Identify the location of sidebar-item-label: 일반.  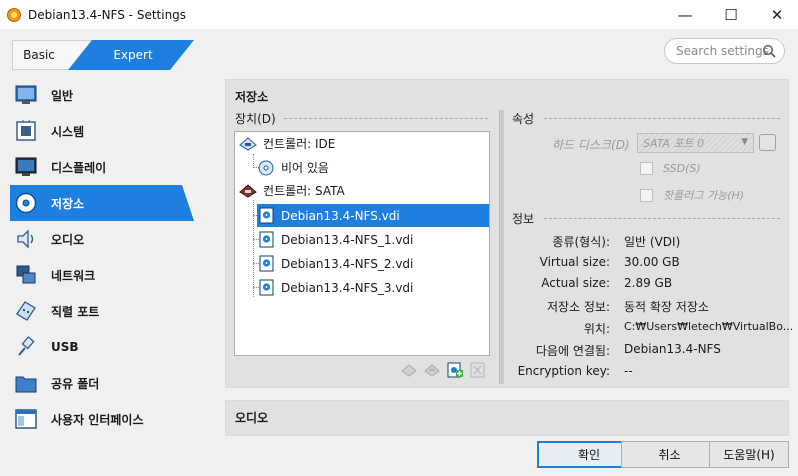
(62, 95).